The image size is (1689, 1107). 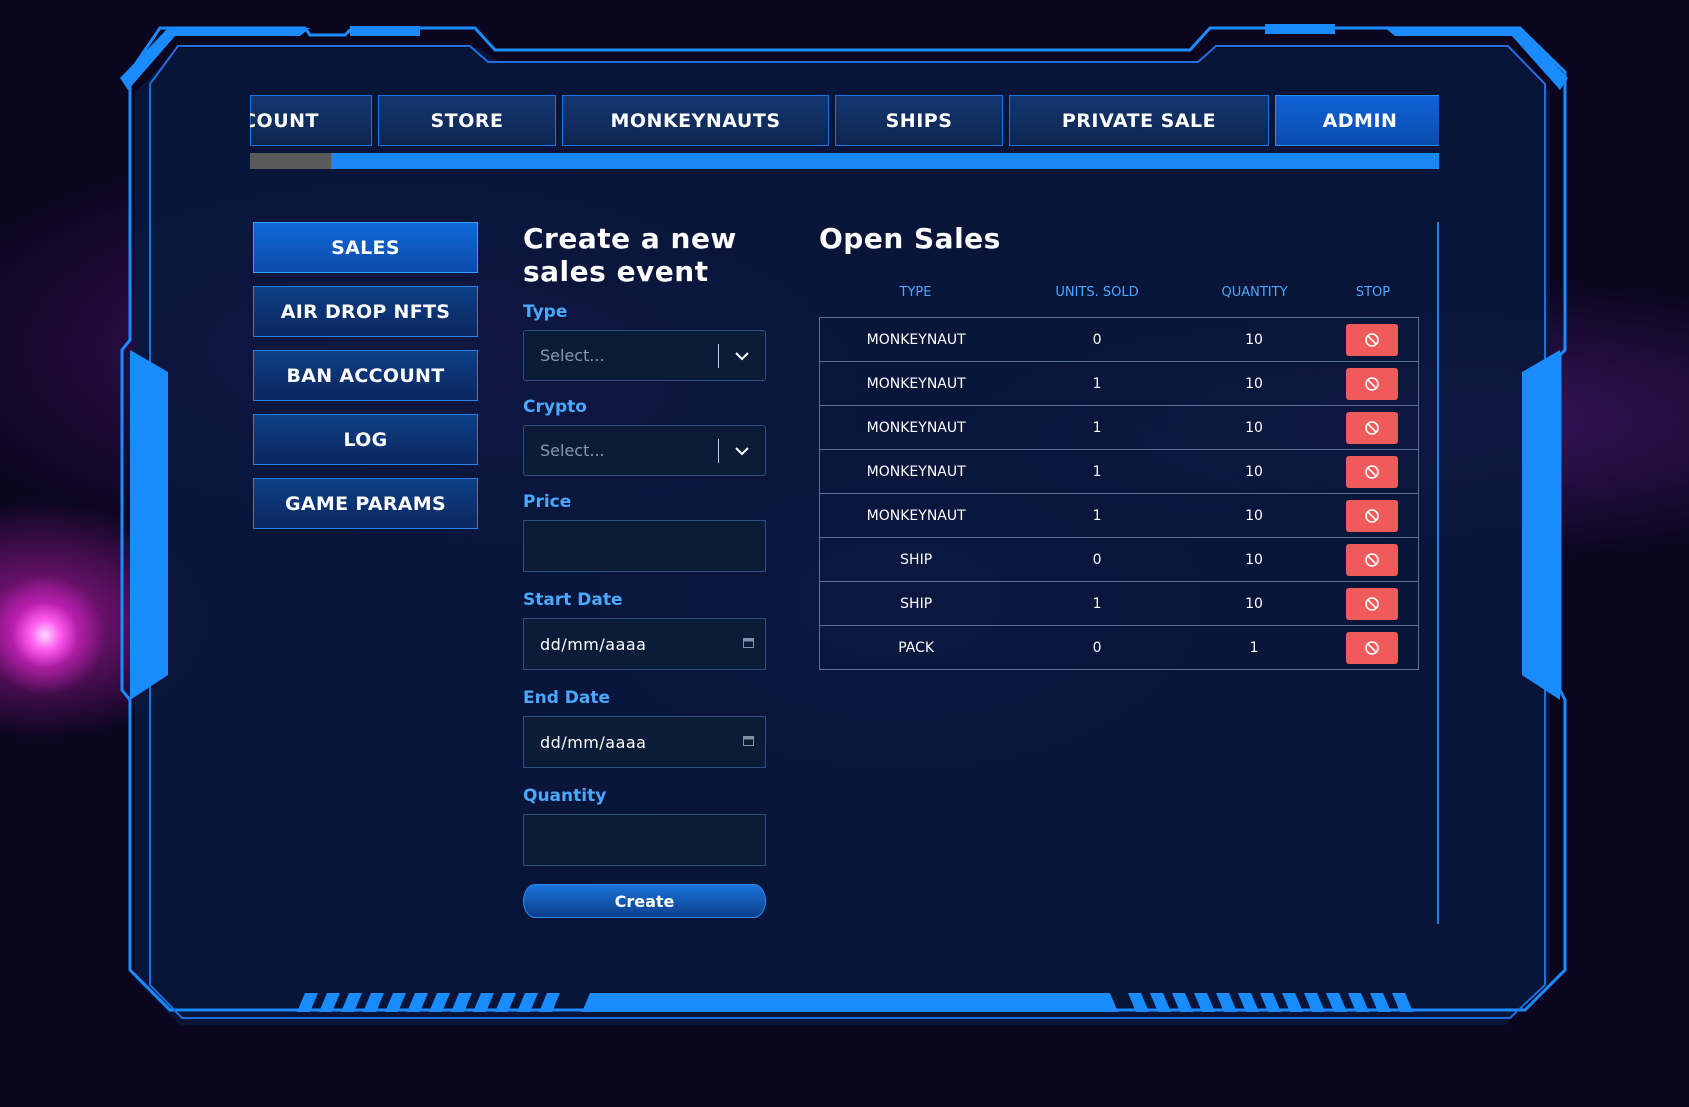 I want to click on tab-label: STORE, so click(x=467, y=120).